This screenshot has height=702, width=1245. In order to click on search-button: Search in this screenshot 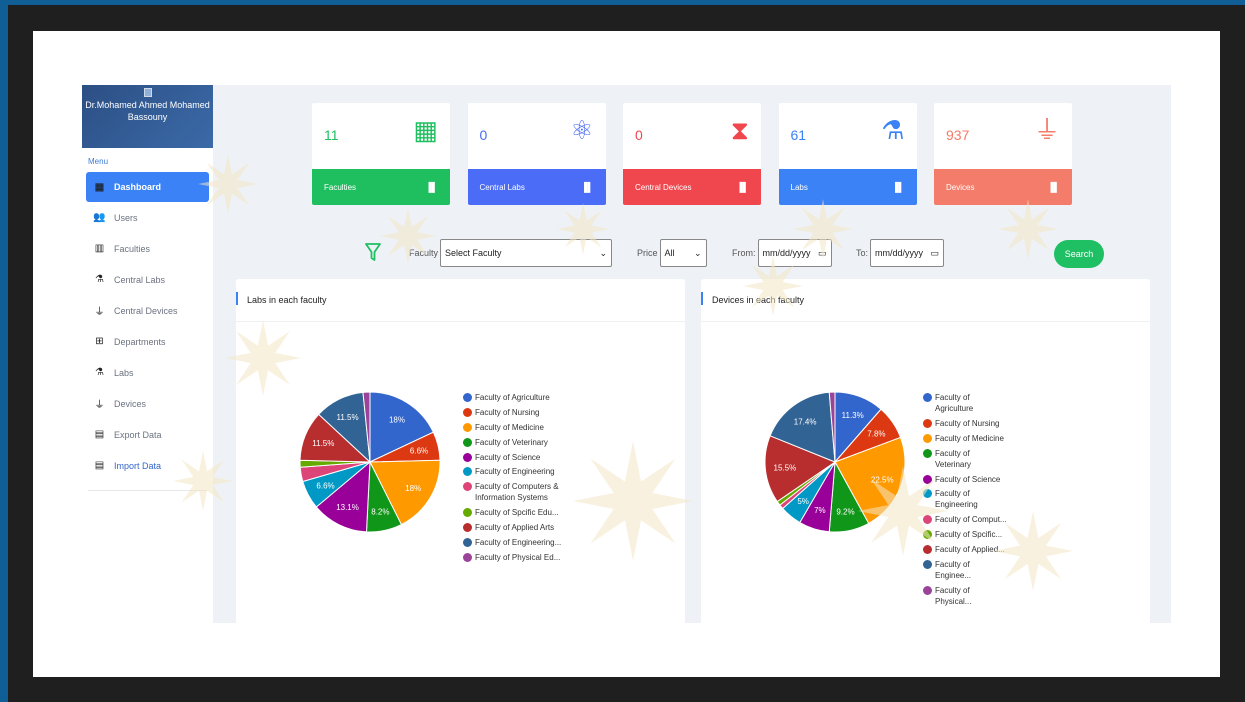, I will do `click(1079, 254)`.